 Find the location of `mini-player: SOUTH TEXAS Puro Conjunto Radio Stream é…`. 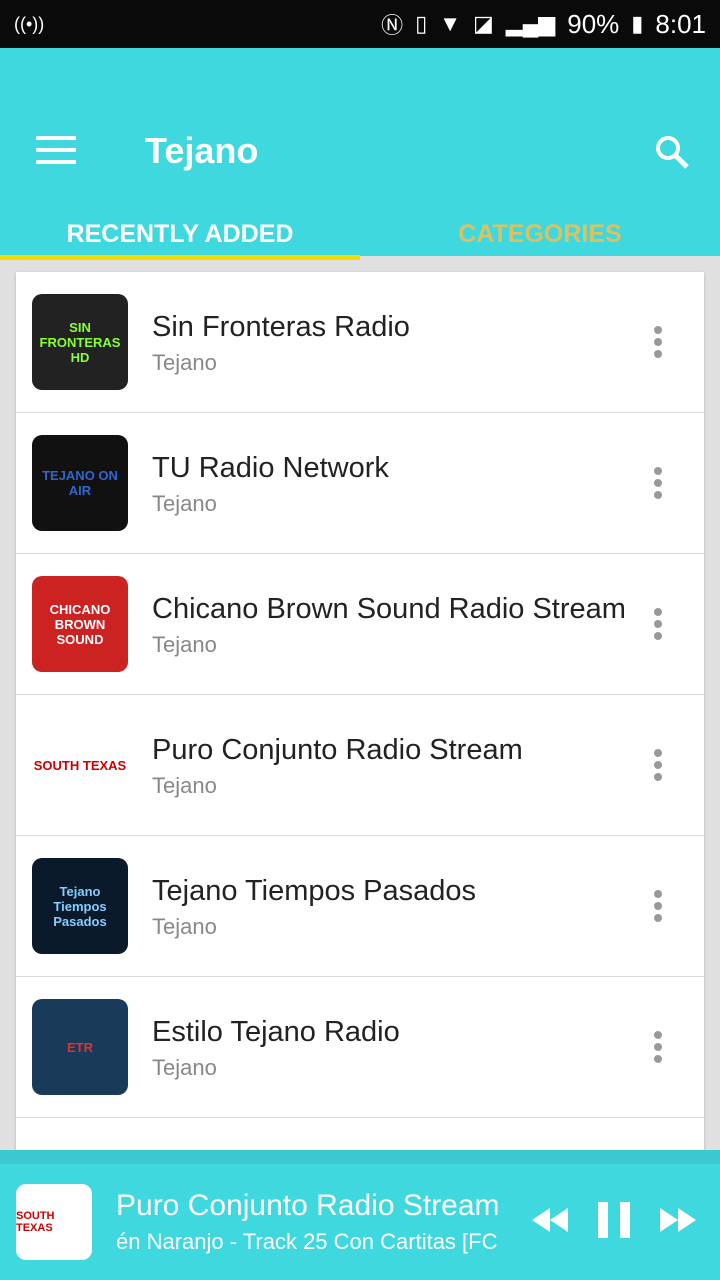

mini-player: SOUTH TEXAS Puro Conjunto Radio Stream é… is located at coordinates (360, 1215).